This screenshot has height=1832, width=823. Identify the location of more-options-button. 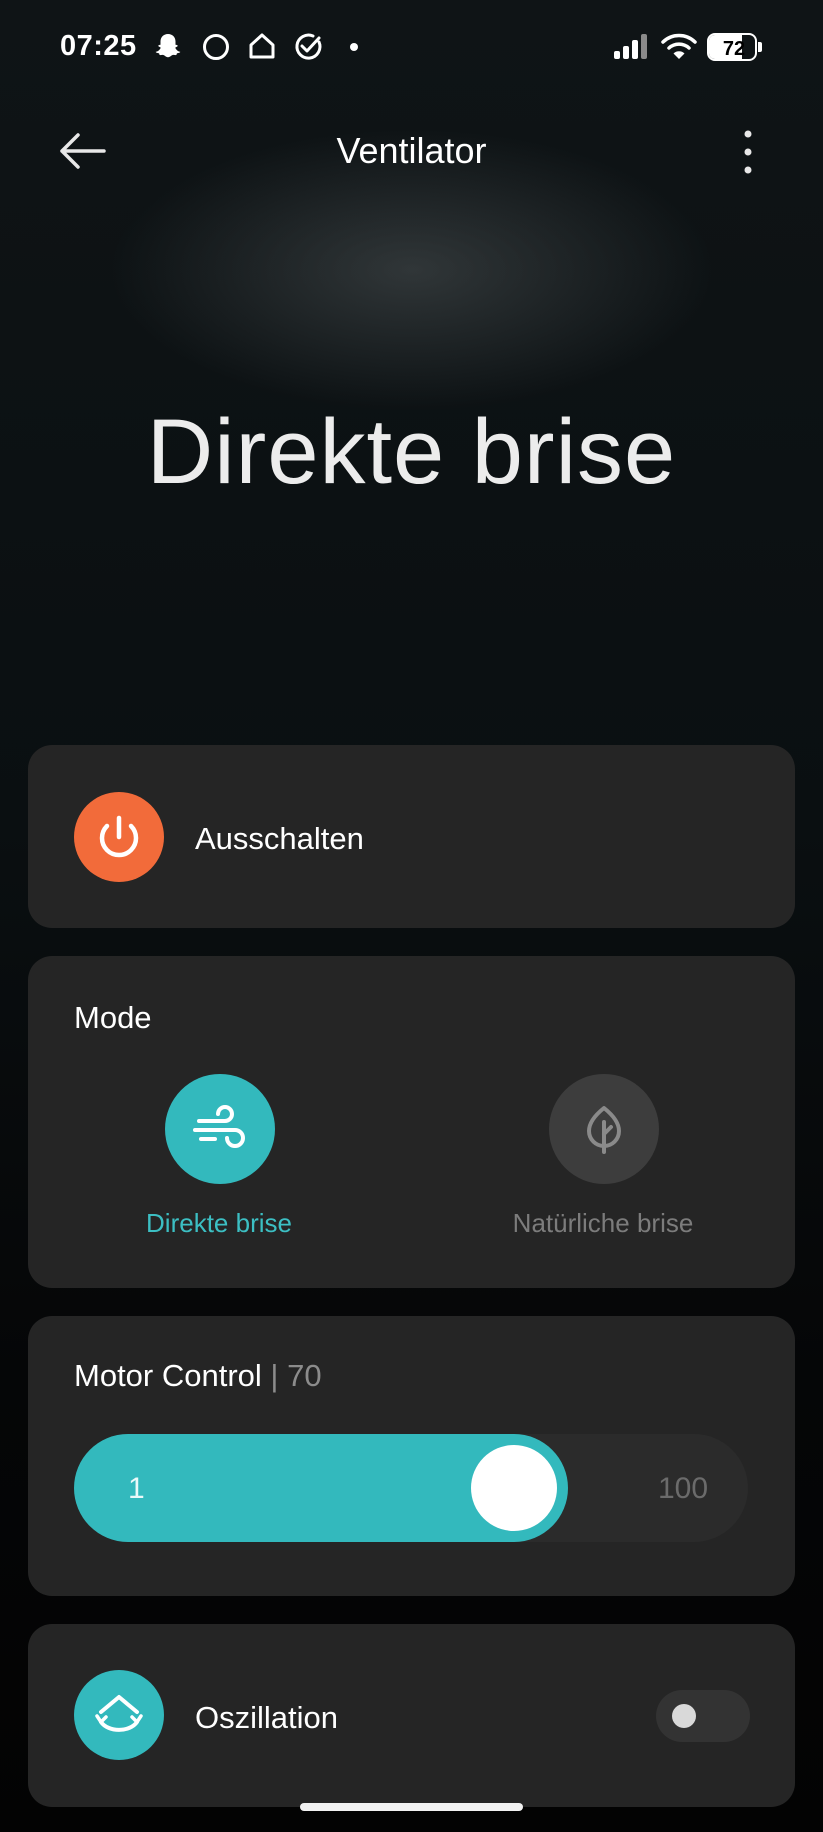
(748, 152).